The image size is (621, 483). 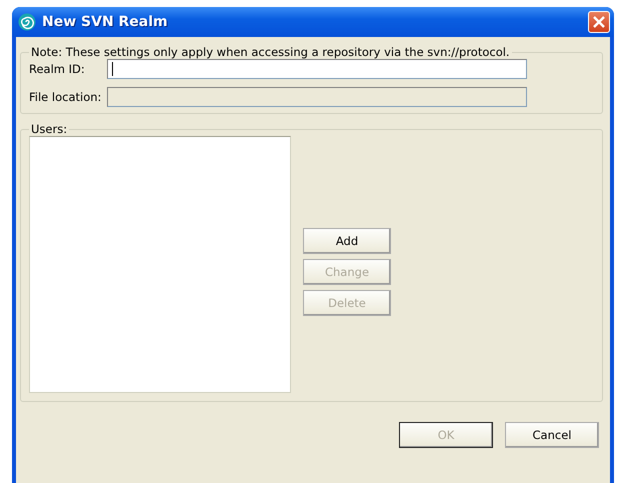 I want to click on close-icon, so click(x=599, y=22).